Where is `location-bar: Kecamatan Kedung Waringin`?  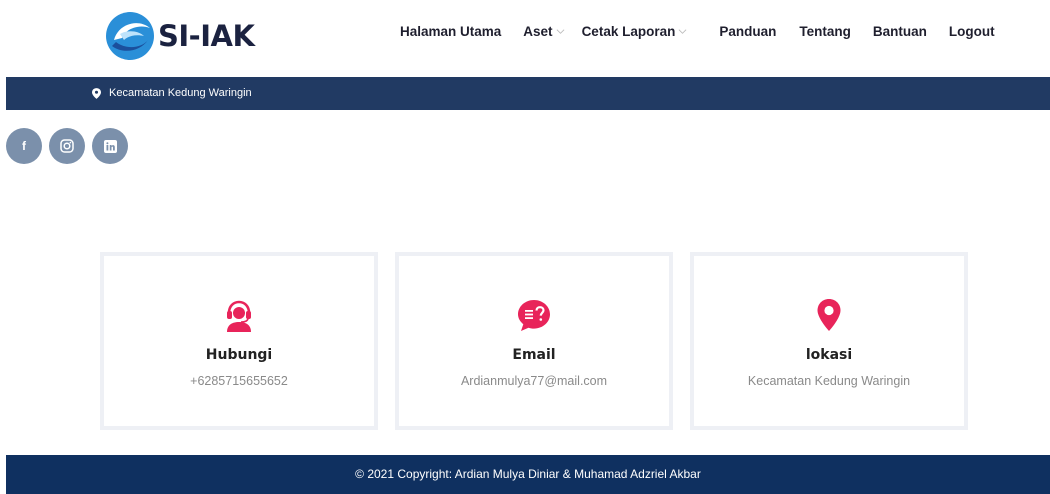
location-bar: Kecamatan Kedung Waringin is located at coordinates (528, 93).